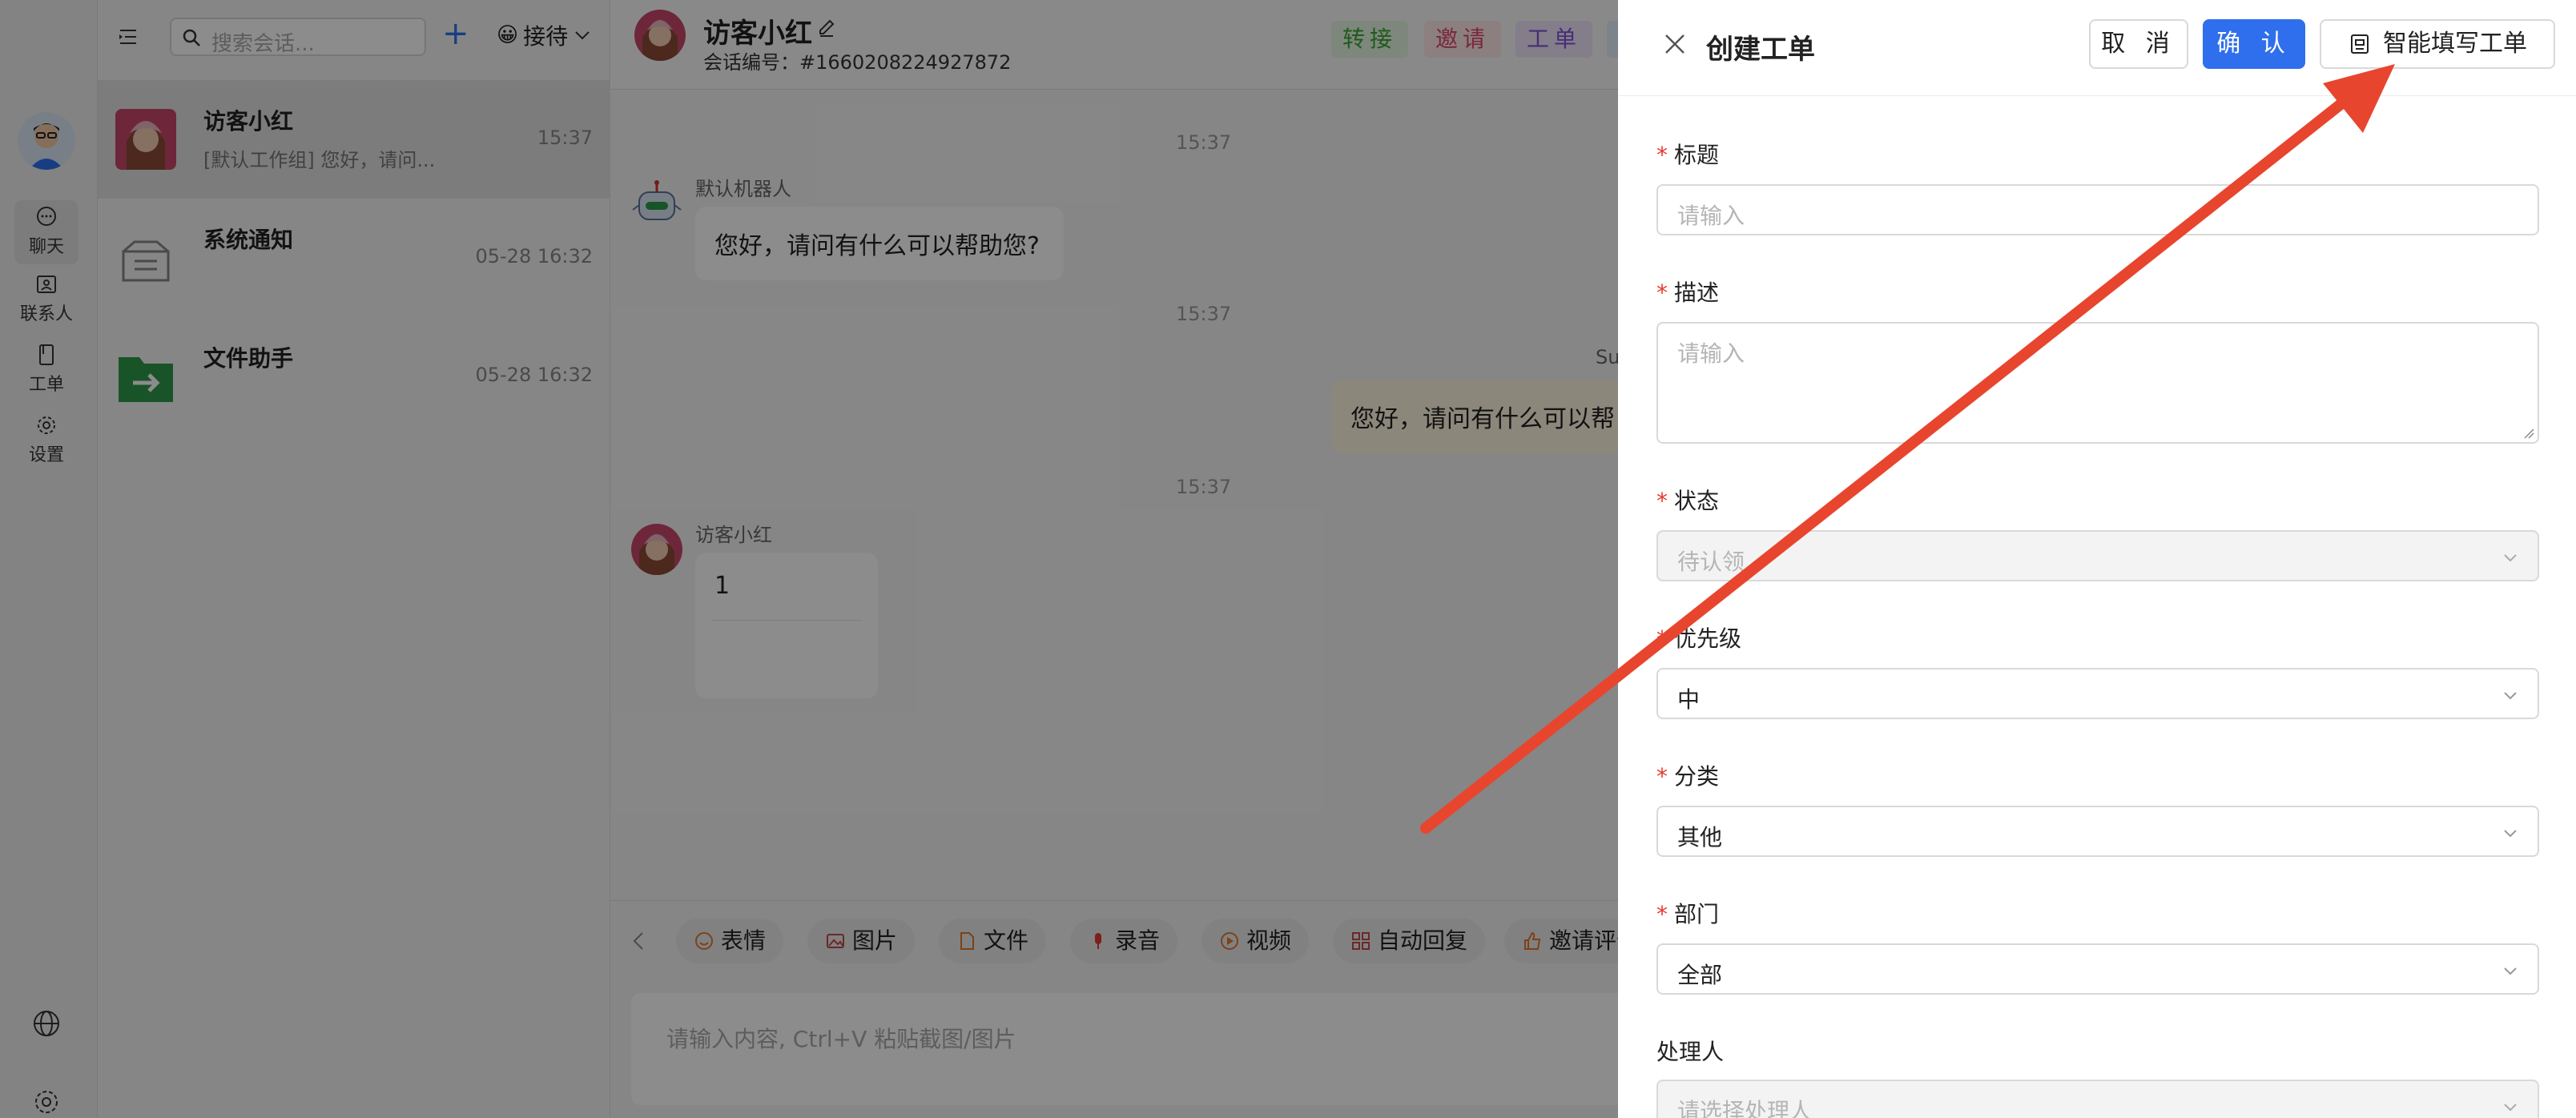 The image size is (2576, 1118). Describe the element at coordinates (1760, 50) in the screenshot. I see `drawer-title: 创建工单` at that location.